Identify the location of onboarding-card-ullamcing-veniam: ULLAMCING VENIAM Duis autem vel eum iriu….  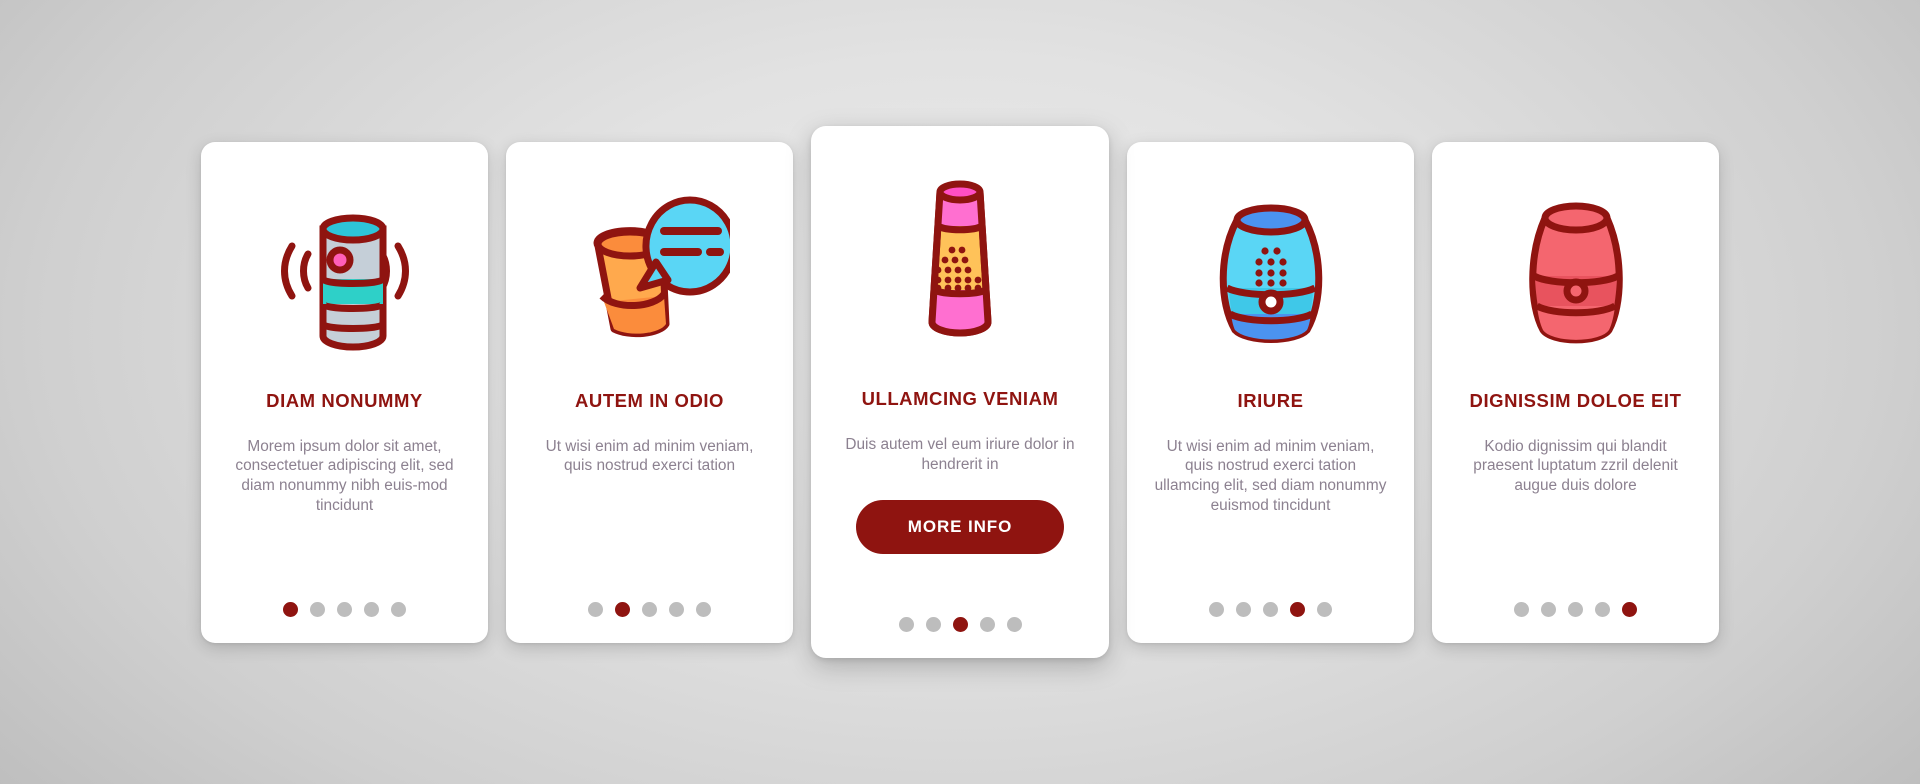
(960, 392).